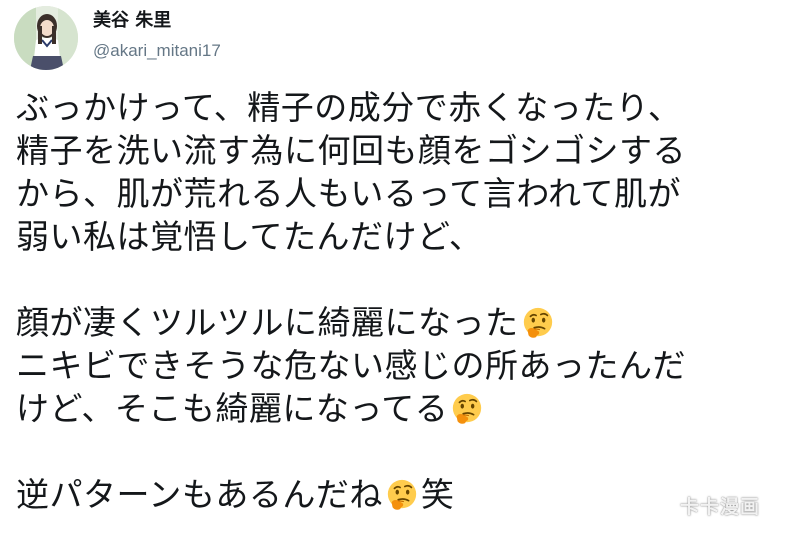 The width and height of the screenshot is (800, 545). I want to click on tweet-line-text: 笑, so click(437, 494).